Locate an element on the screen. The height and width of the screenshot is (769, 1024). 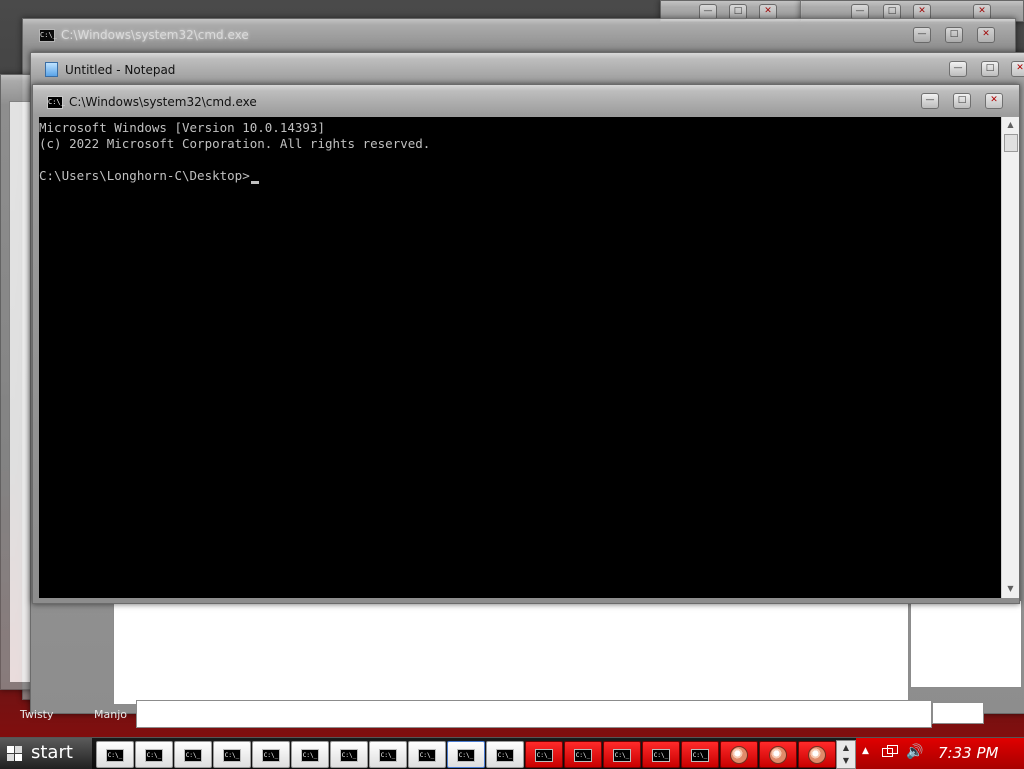
background-window-body-small is located at coordinates (958, 713).